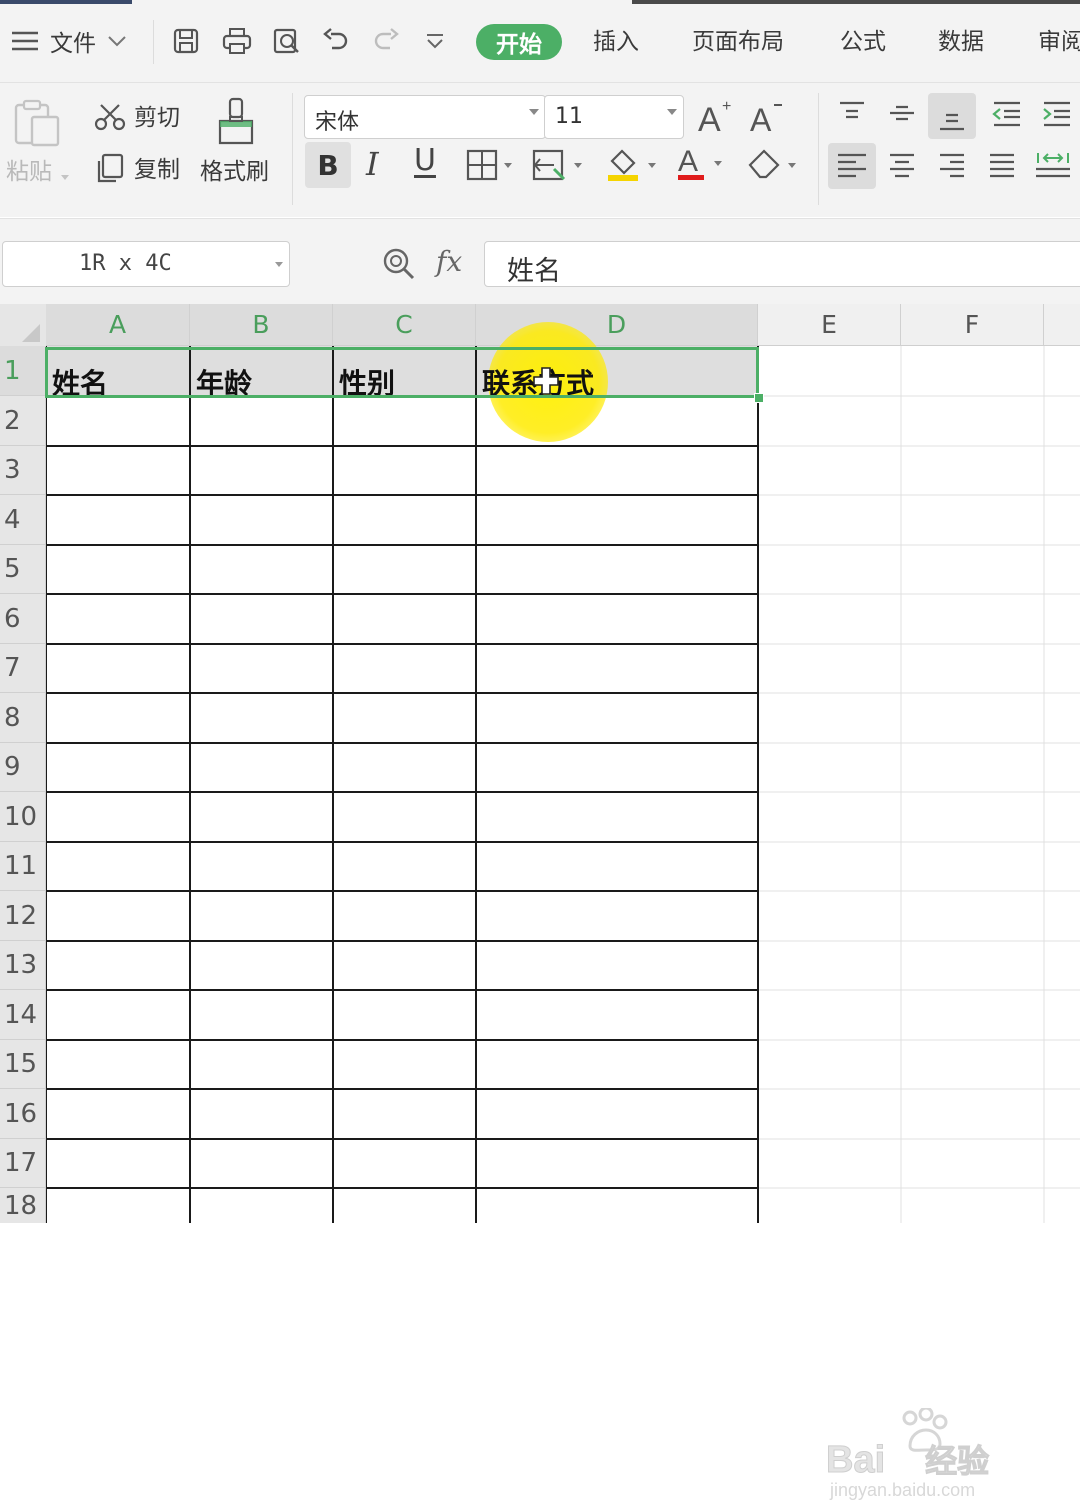 The width and height of the screenshot is (1080, 1501). Describe the element at coordinates (759, 398) in the screenshot. I see `fill-handle` at that location.